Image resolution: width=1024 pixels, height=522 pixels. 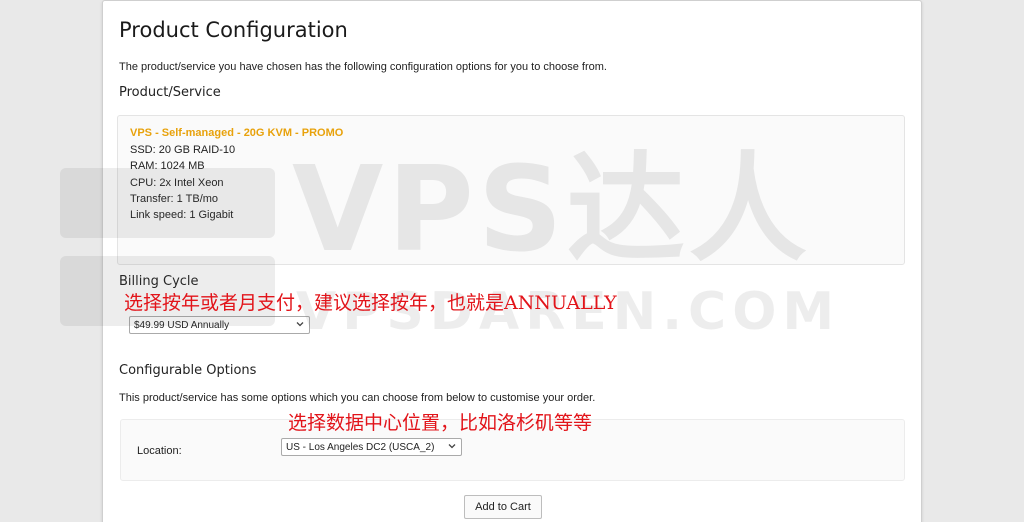 I want to click on product-name: VPS - Self-managed - 20G KVM - PROMO, so click(x=237, y=133).